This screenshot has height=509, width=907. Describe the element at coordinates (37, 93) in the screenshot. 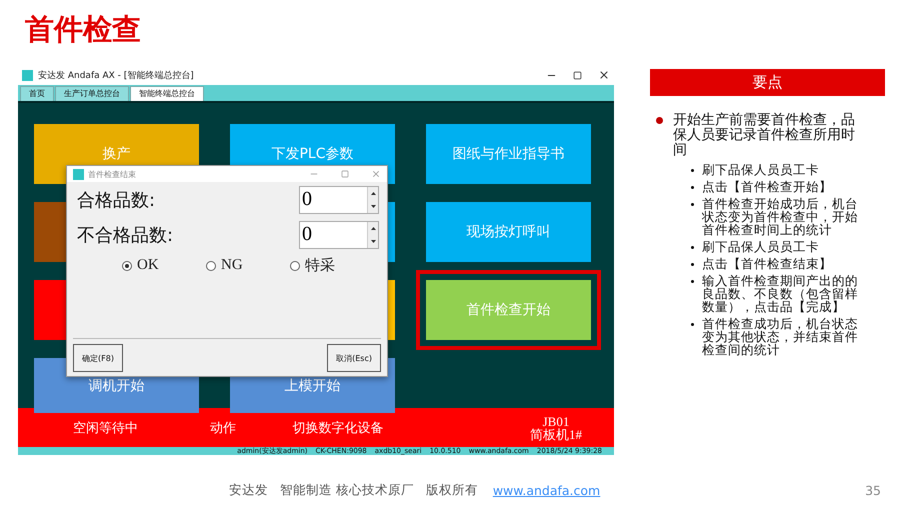

I see `tab: 首页` at that location.